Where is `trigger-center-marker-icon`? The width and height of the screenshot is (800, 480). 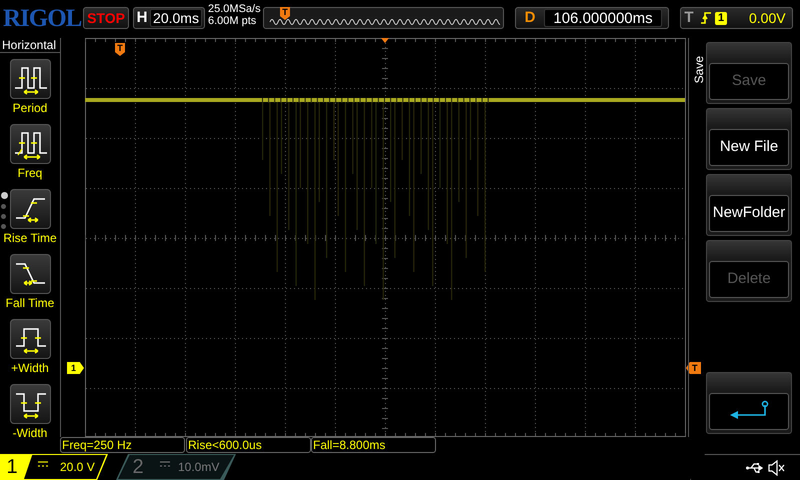
trigger-center-marker-icon is located at coordinates (385, 40).